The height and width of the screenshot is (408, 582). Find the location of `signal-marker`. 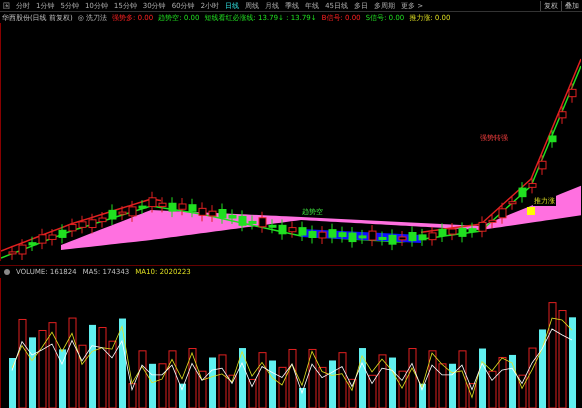

signal-marker is located at coordinates (531, 211).